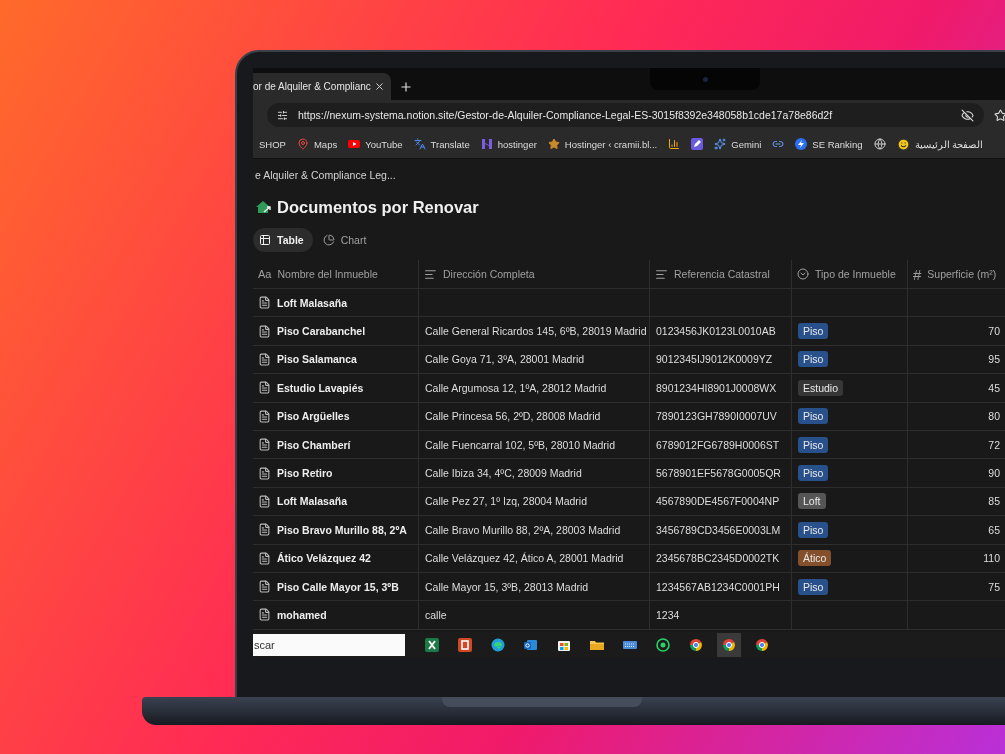  Describe the element at coordinates (305, 473) in the screenshot. I see `property-name: Piso Retiro` at that location.